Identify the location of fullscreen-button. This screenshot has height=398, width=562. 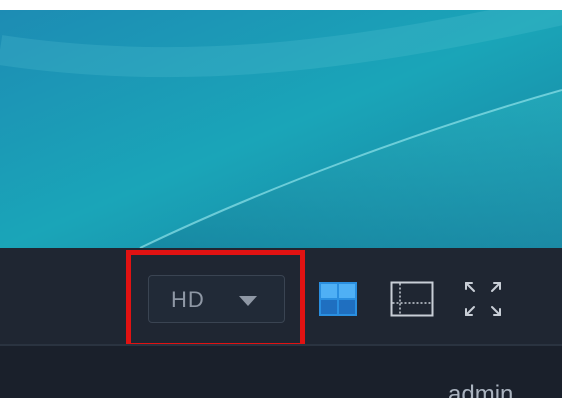
(483, 299).